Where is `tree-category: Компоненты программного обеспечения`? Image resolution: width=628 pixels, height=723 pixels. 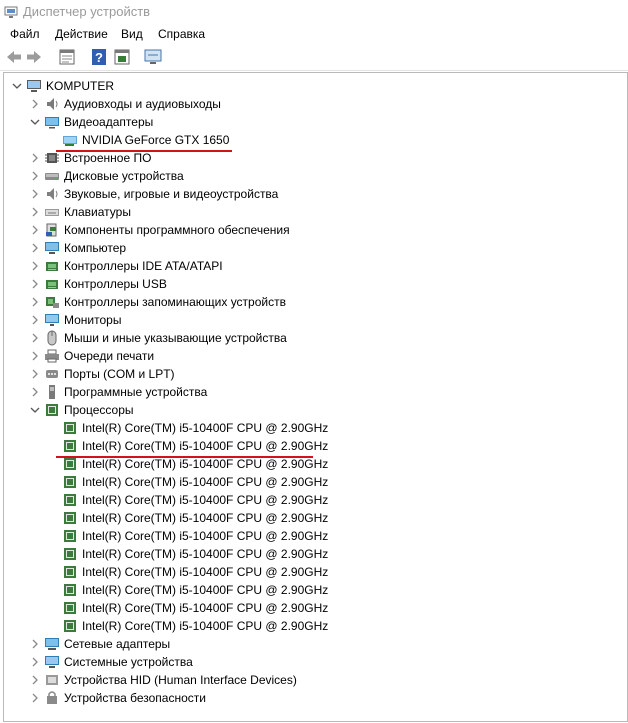
tree-category: Компоненты программного обеспечения is located at coordinates (304, 230).